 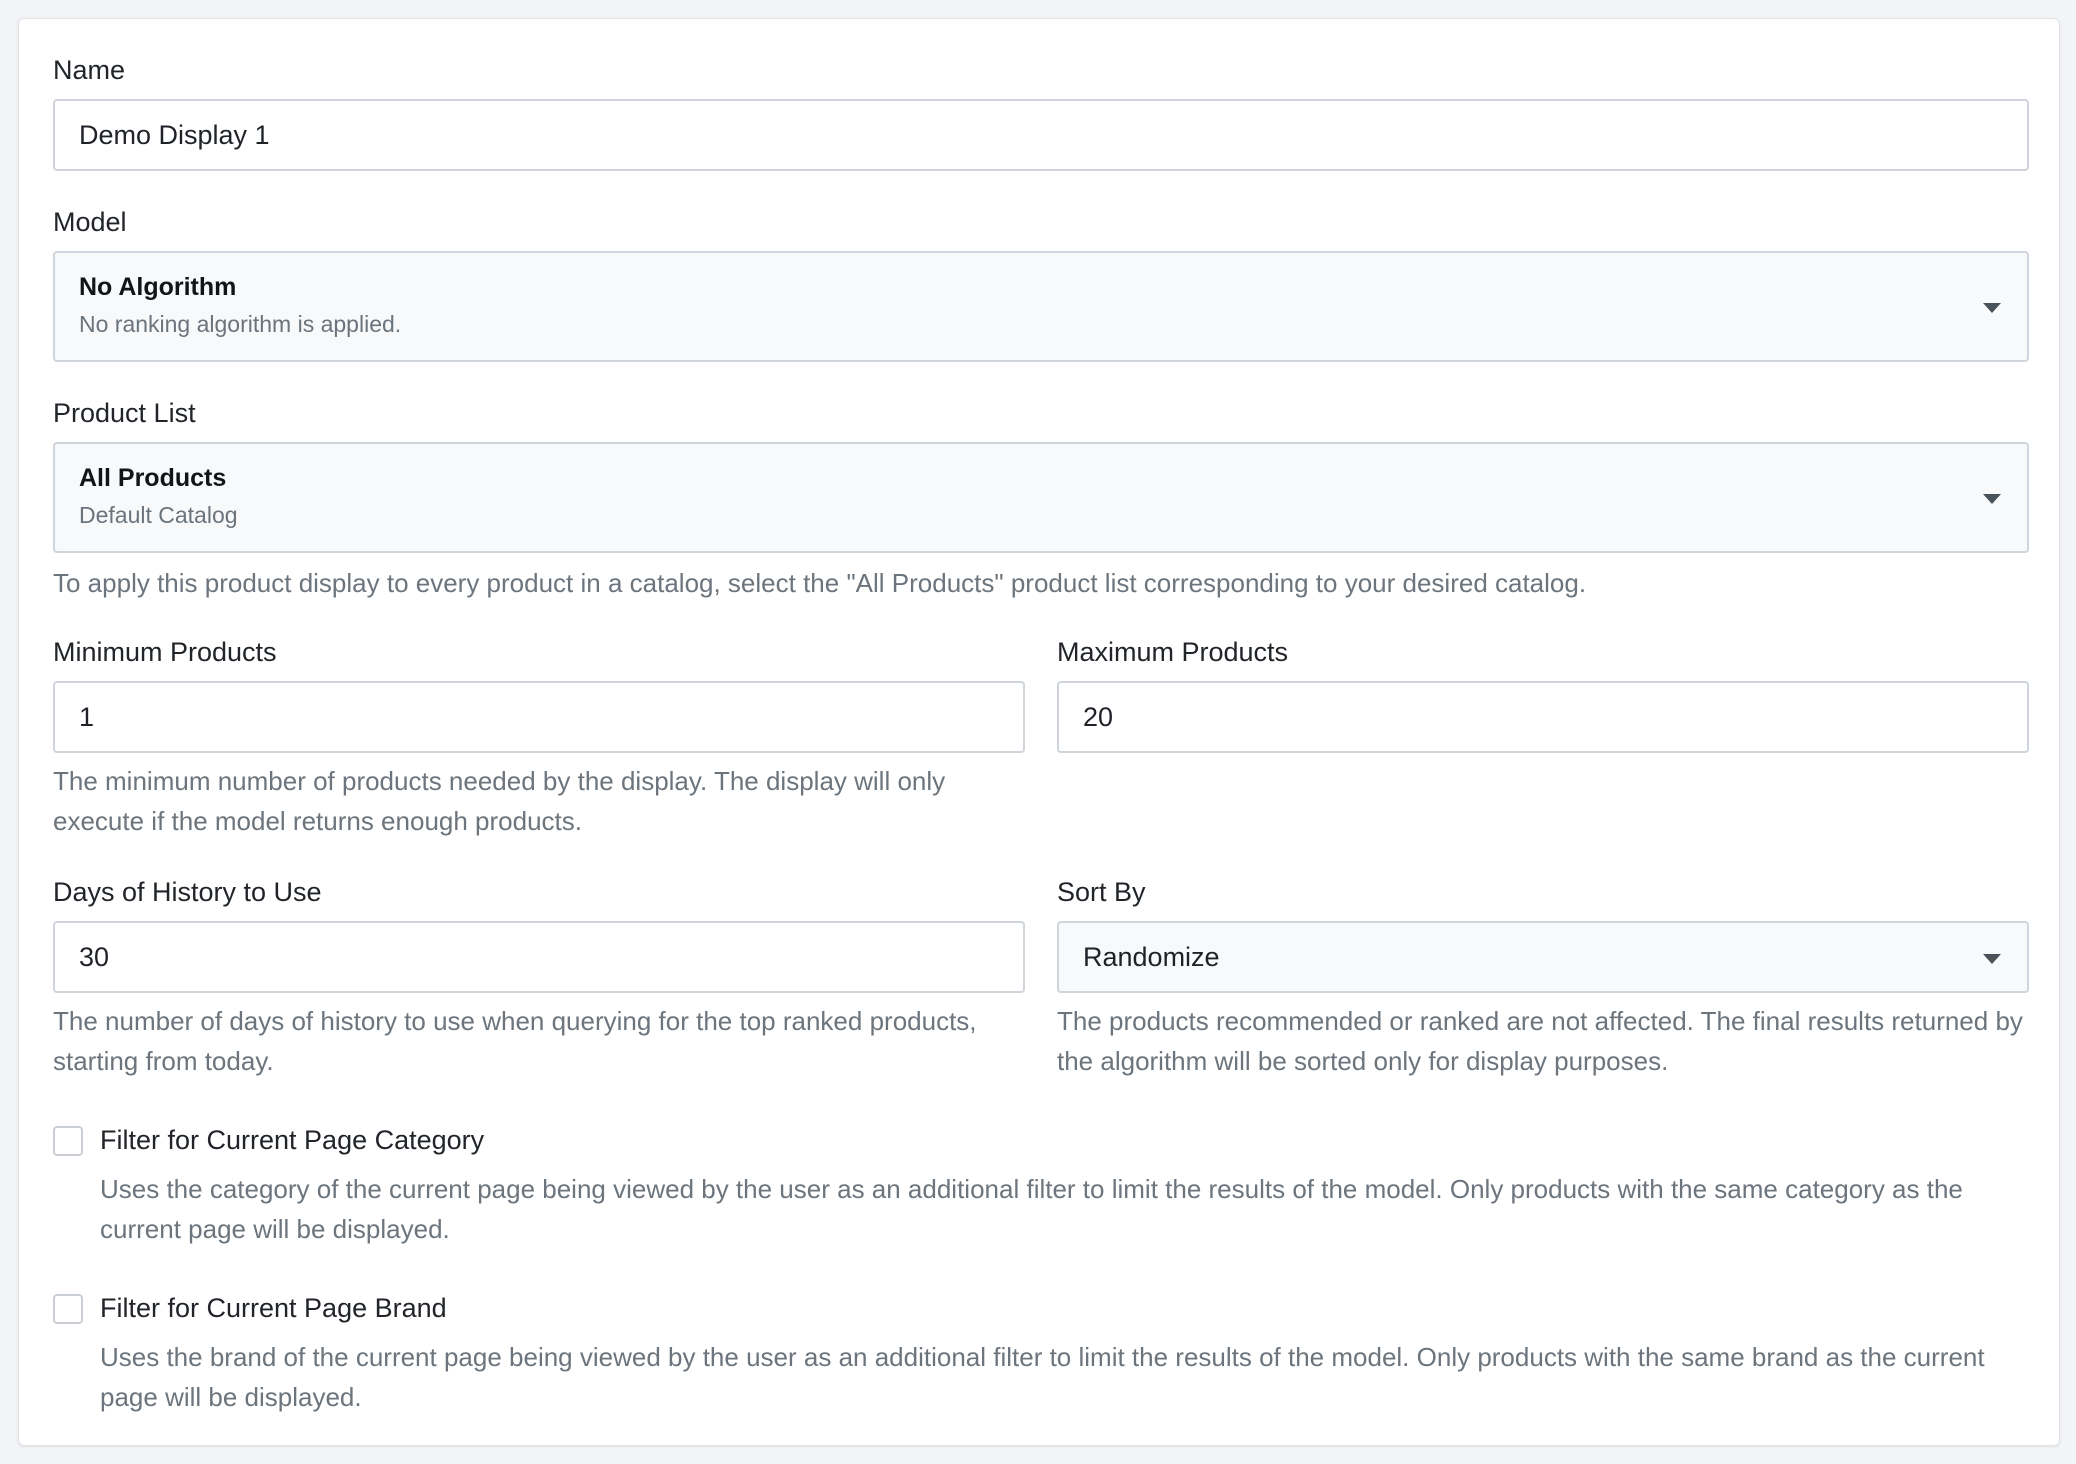 I want to click on min-products-value: 1, so click(x=87, y=717).